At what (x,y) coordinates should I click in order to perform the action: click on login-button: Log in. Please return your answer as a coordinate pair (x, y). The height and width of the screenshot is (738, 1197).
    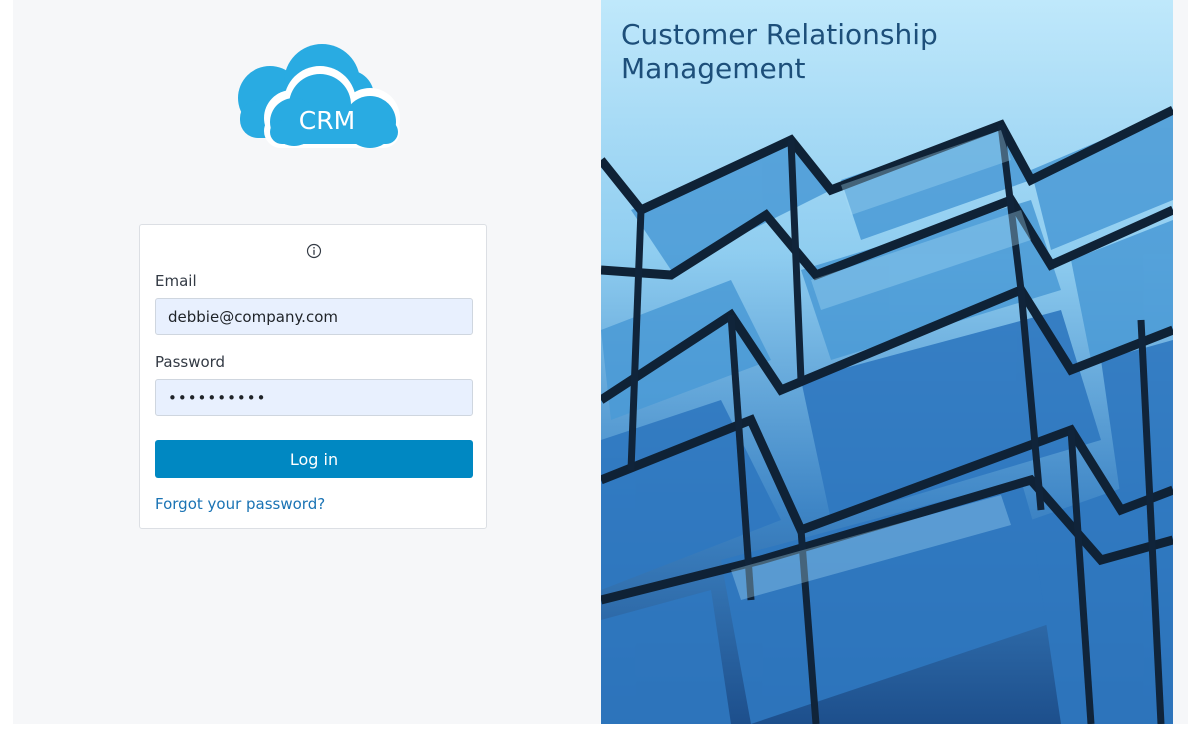
    Looking at the image, I should click on (314, 459).